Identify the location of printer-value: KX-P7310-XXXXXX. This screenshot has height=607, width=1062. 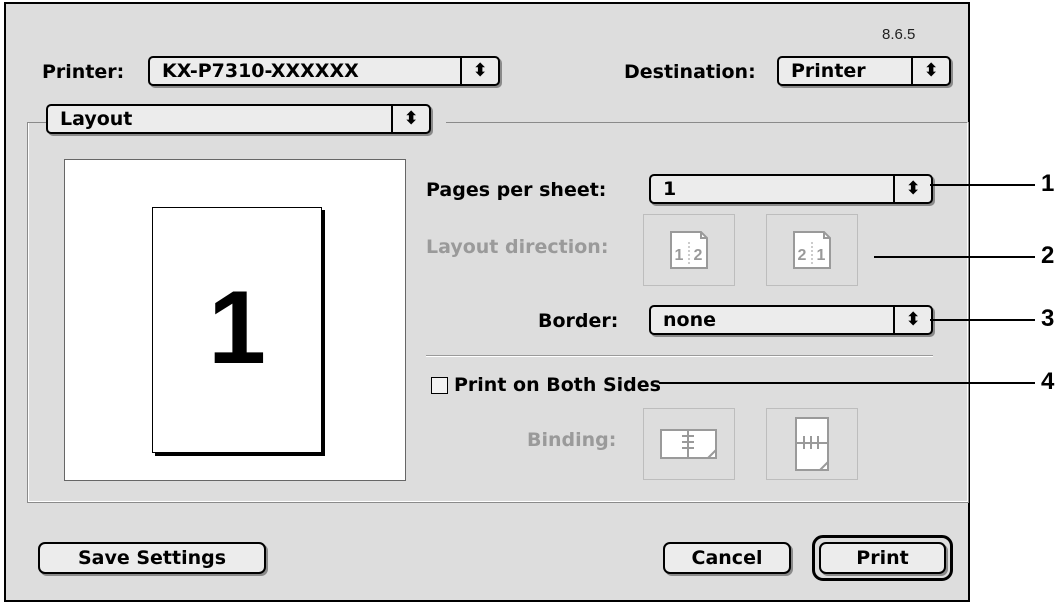
(260, 71).